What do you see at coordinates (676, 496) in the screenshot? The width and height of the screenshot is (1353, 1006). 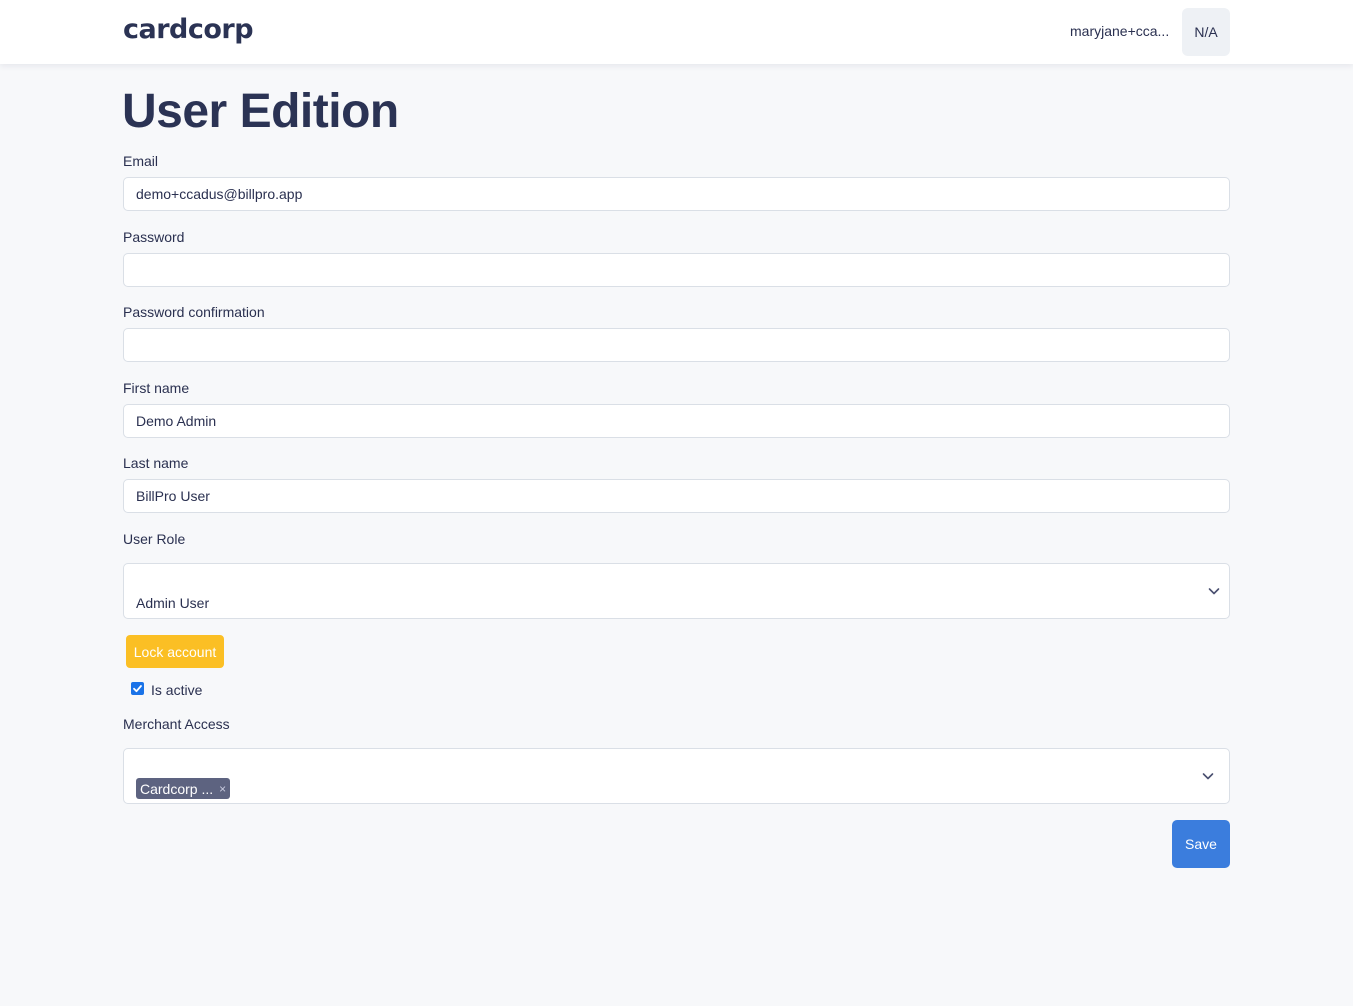 I see `last-name-input` at bounding box center [676, 496].